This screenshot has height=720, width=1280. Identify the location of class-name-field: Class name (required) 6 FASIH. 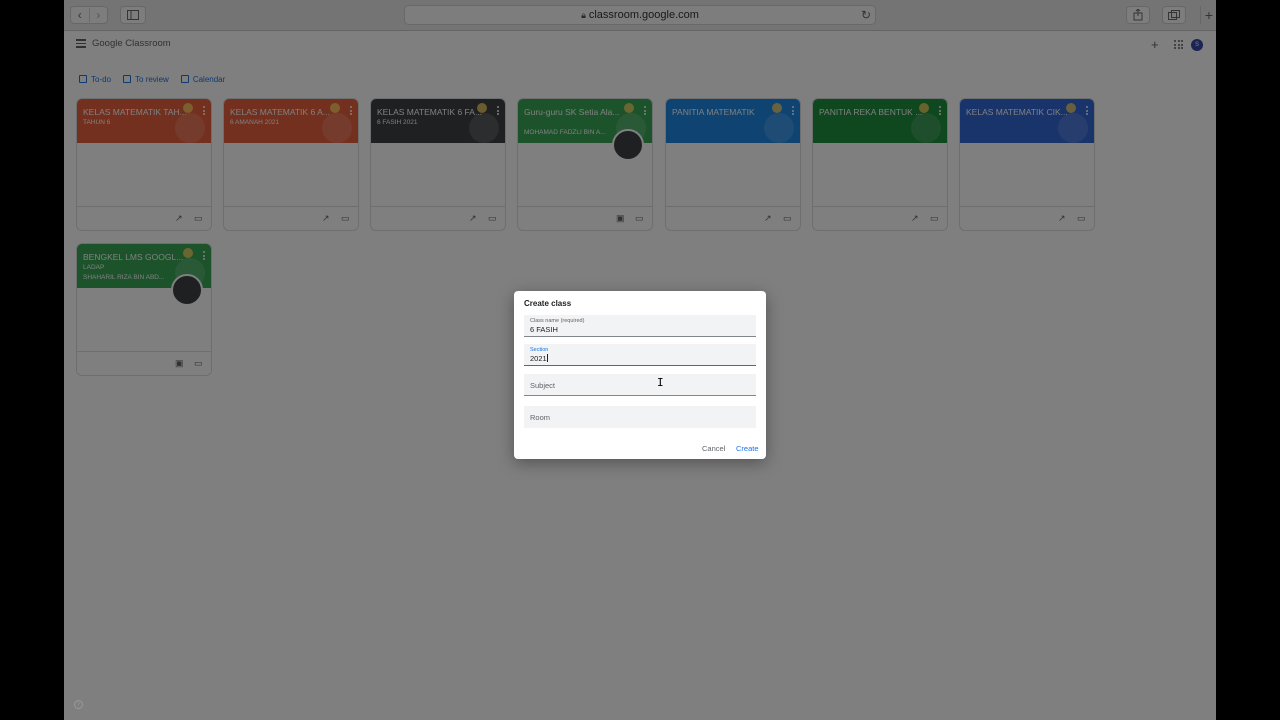
(640, 326).